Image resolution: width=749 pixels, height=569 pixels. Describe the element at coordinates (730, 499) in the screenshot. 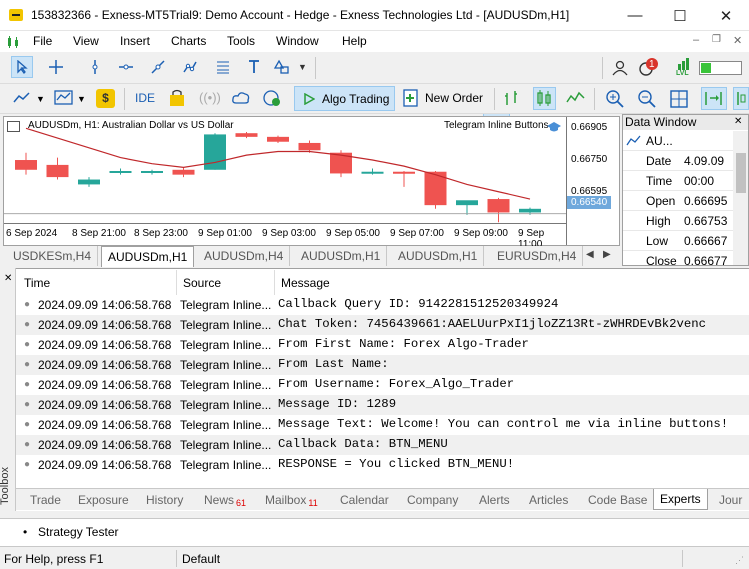

I see `tab-journal: Jour` at that location.